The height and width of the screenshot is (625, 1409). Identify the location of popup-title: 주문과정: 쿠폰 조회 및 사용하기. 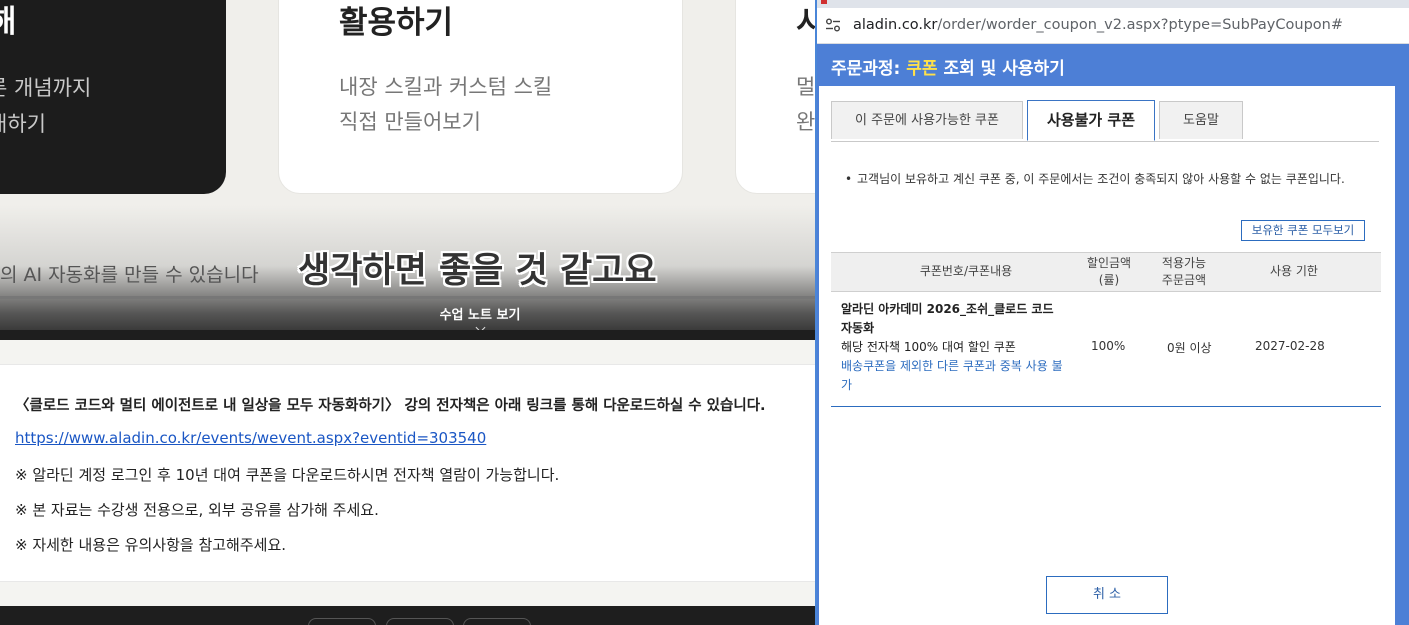
(948, 66).